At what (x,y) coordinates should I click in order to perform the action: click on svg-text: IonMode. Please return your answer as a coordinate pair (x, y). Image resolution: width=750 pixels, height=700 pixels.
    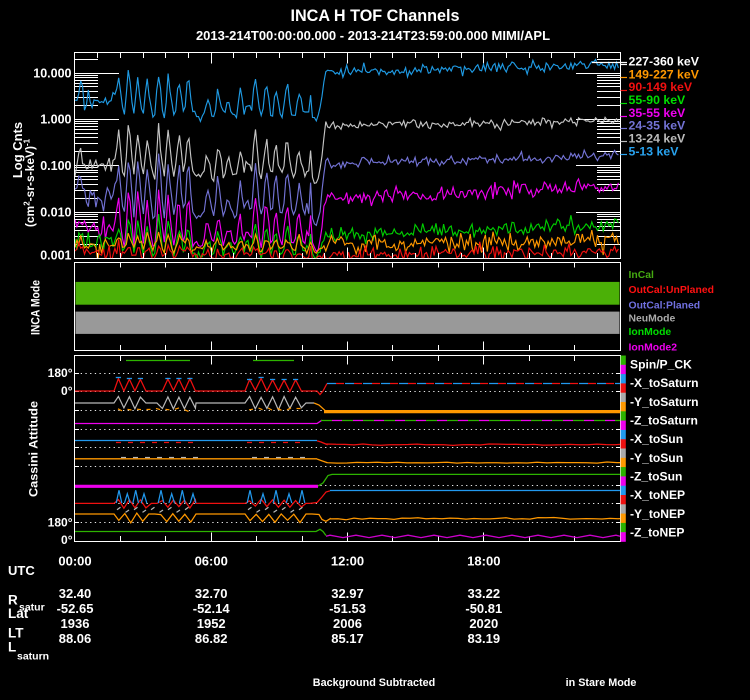
    Looking at the image, I should click on (650, 332).